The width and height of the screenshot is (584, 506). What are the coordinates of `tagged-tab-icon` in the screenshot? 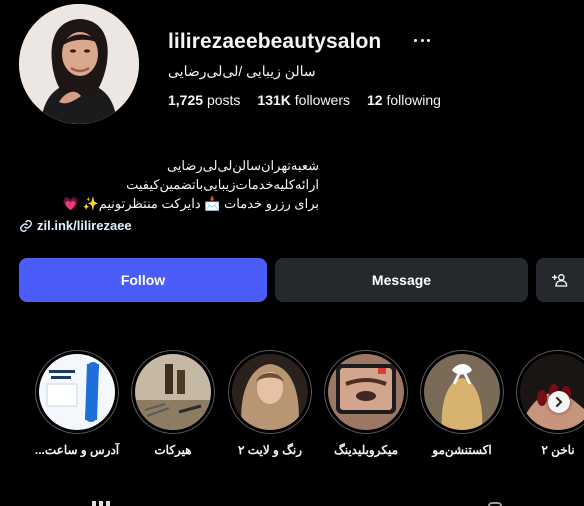 It's located at (495, 504).